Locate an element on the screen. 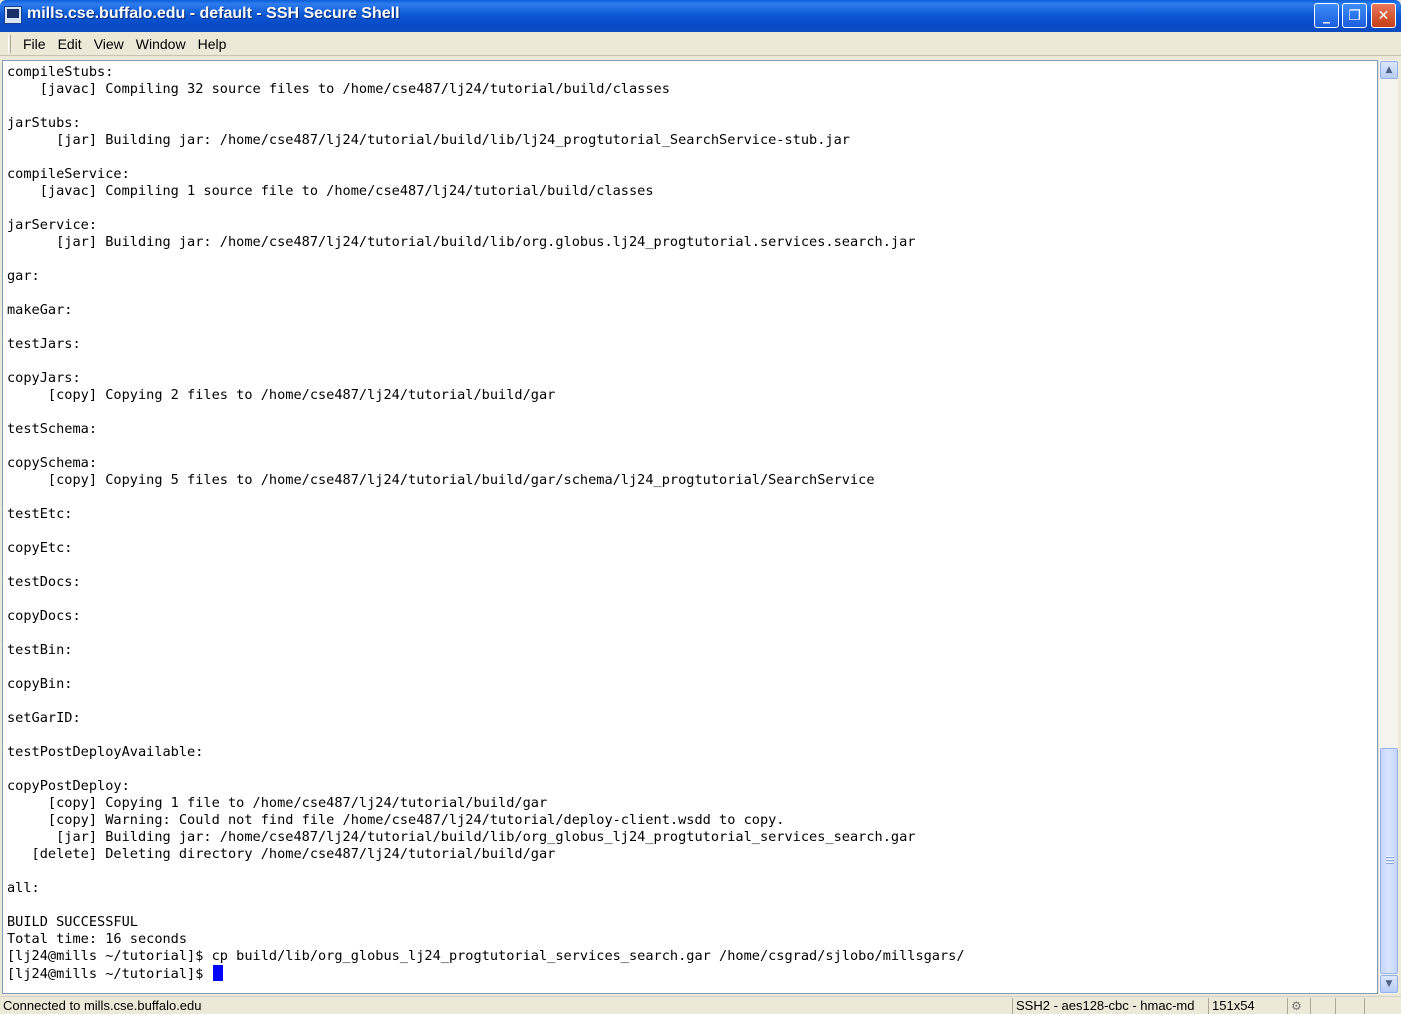  menu-window: Window is located at coordinates (161, 44).